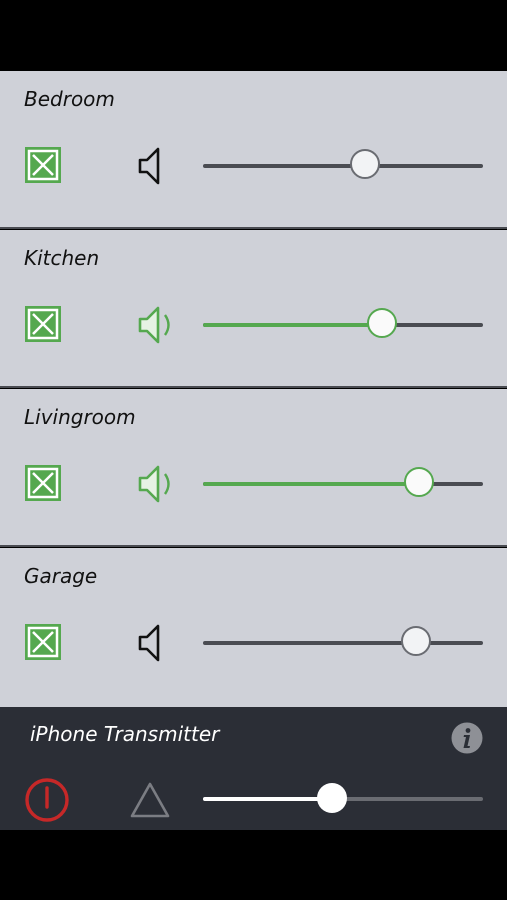  Describe the element at coordinates (69, 99) in the screenshot. I see `zone-name: Bedroom` at that location.